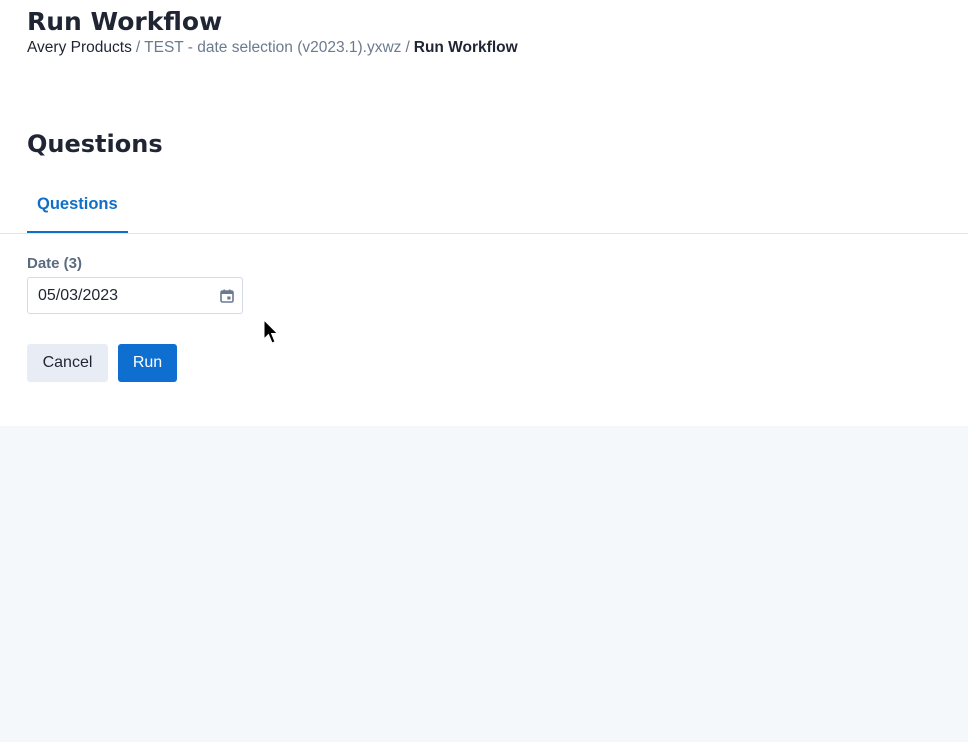  I want to click on breadcrumb-item-workspace: Avery Products, so click(79, 47).